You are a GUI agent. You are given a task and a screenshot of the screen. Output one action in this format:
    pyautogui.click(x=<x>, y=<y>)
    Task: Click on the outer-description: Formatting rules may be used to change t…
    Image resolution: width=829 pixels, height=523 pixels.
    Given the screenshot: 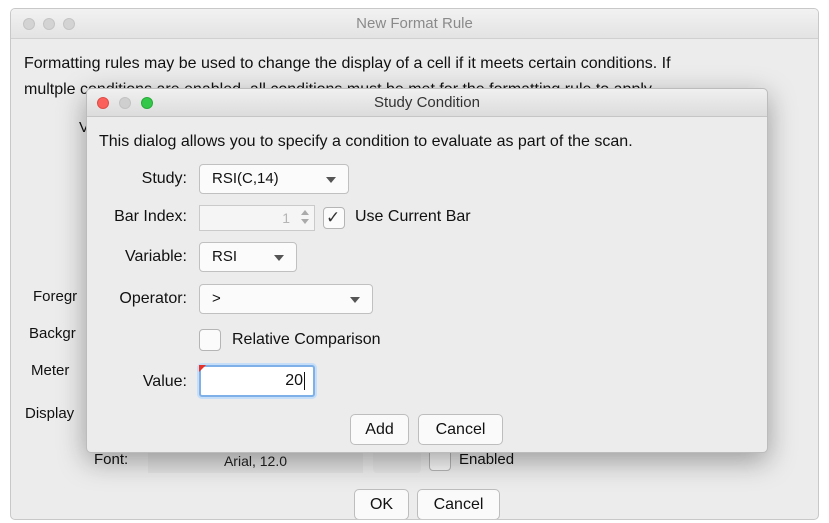 What is the action you would take?
    pyautogui.click(x=347, y=63)
    